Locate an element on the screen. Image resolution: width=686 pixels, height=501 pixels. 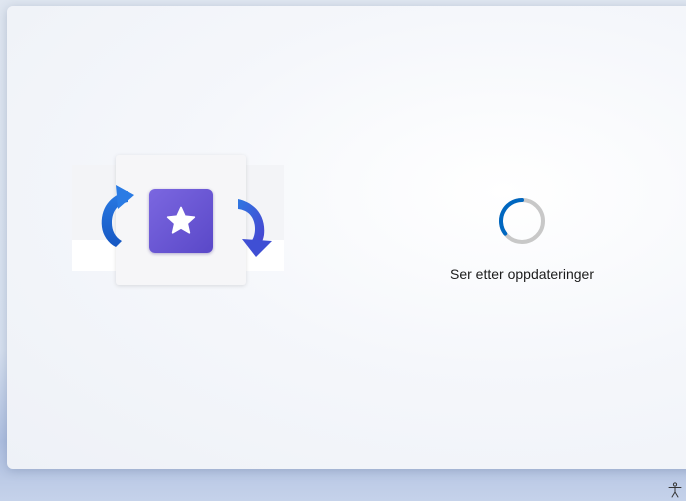
star-icon is located at coordinates (181, 220).